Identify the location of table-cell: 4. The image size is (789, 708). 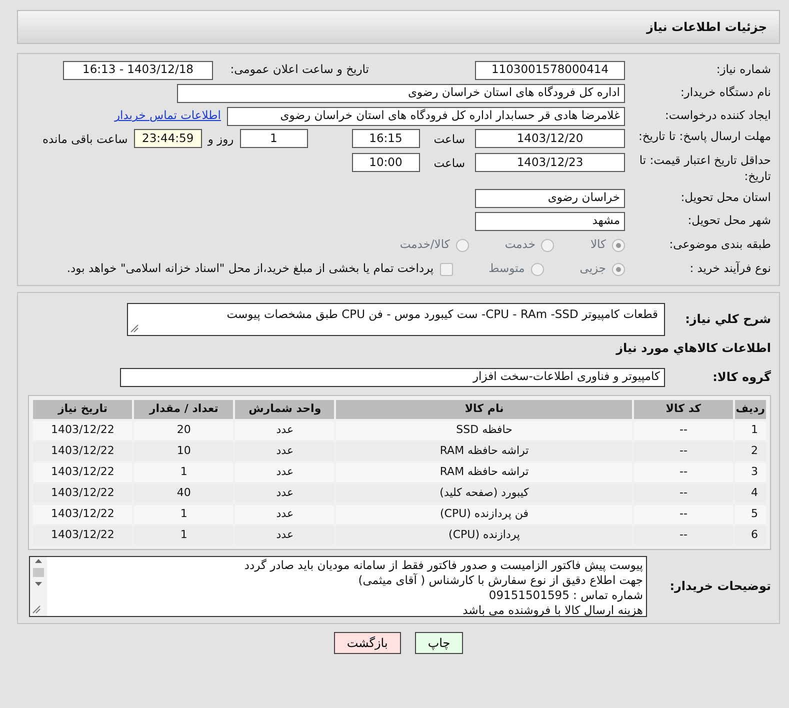
(750, 494).